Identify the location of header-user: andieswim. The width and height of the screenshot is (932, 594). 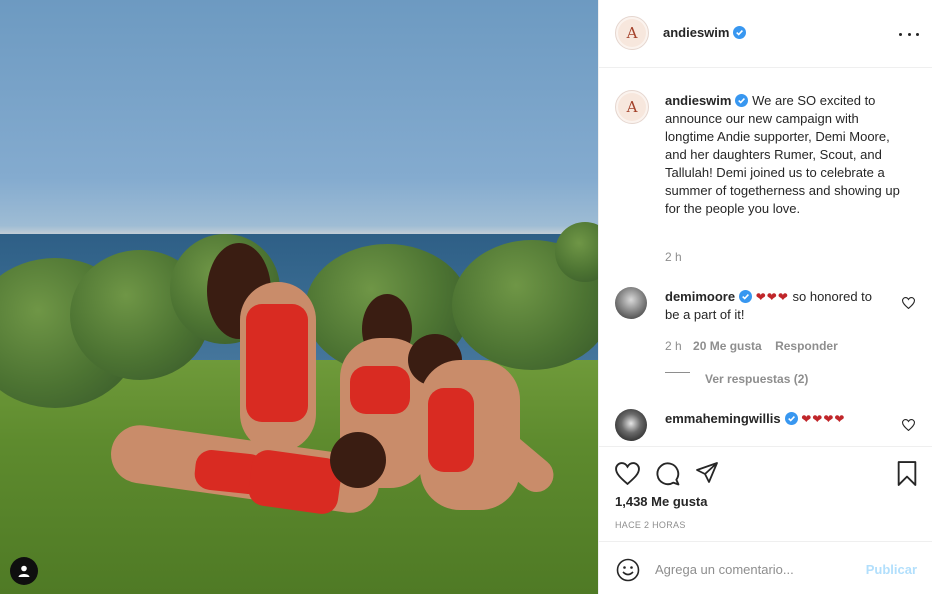
(705, 32).